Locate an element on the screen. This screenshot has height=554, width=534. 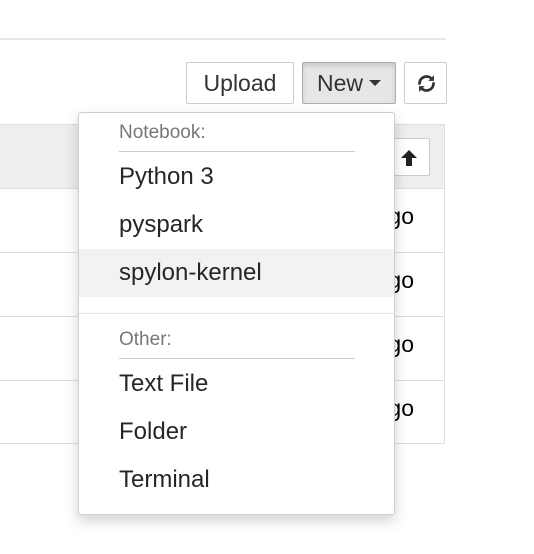
notebook-header-separator is located at coordinates (237, 151).